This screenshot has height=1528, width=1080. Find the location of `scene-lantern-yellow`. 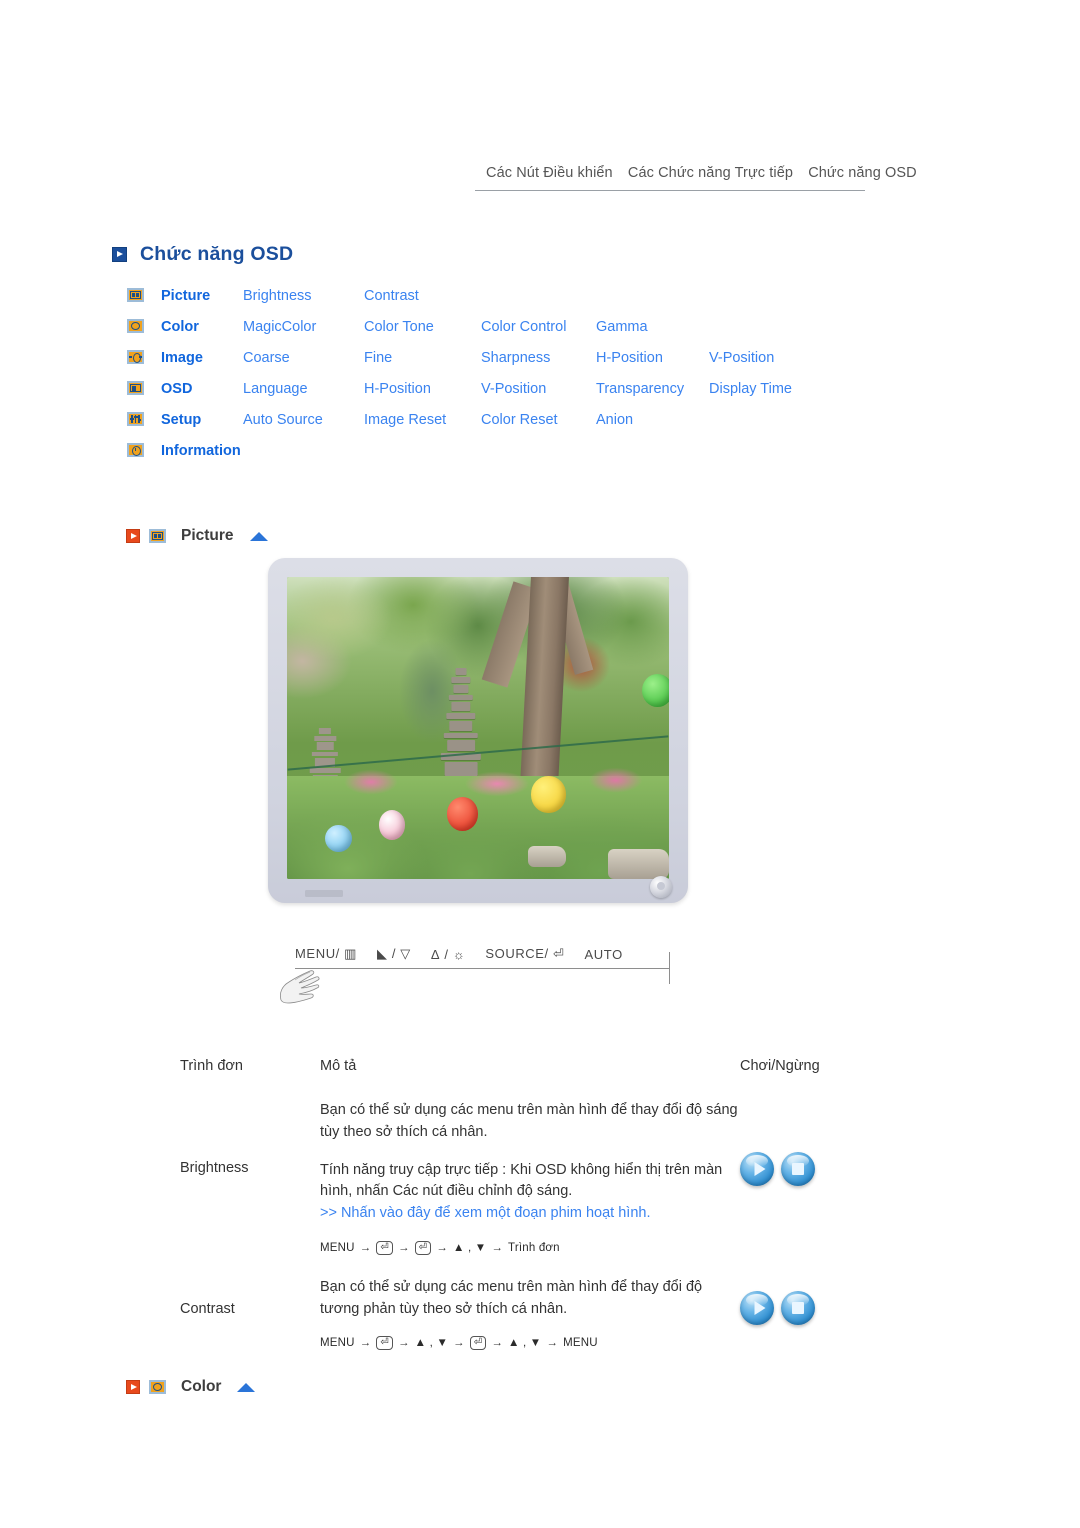

scene-lantern-yellow is located at coordinates (548, 794).